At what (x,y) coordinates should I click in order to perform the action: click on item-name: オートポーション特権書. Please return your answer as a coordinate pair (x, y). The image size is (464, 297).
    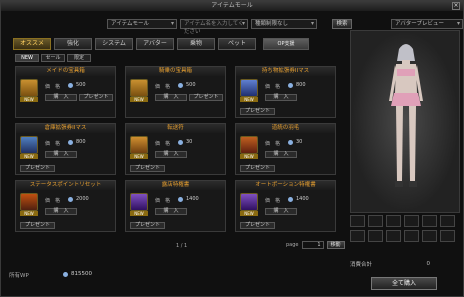
    Looking at the image, I should click on (285, 185).